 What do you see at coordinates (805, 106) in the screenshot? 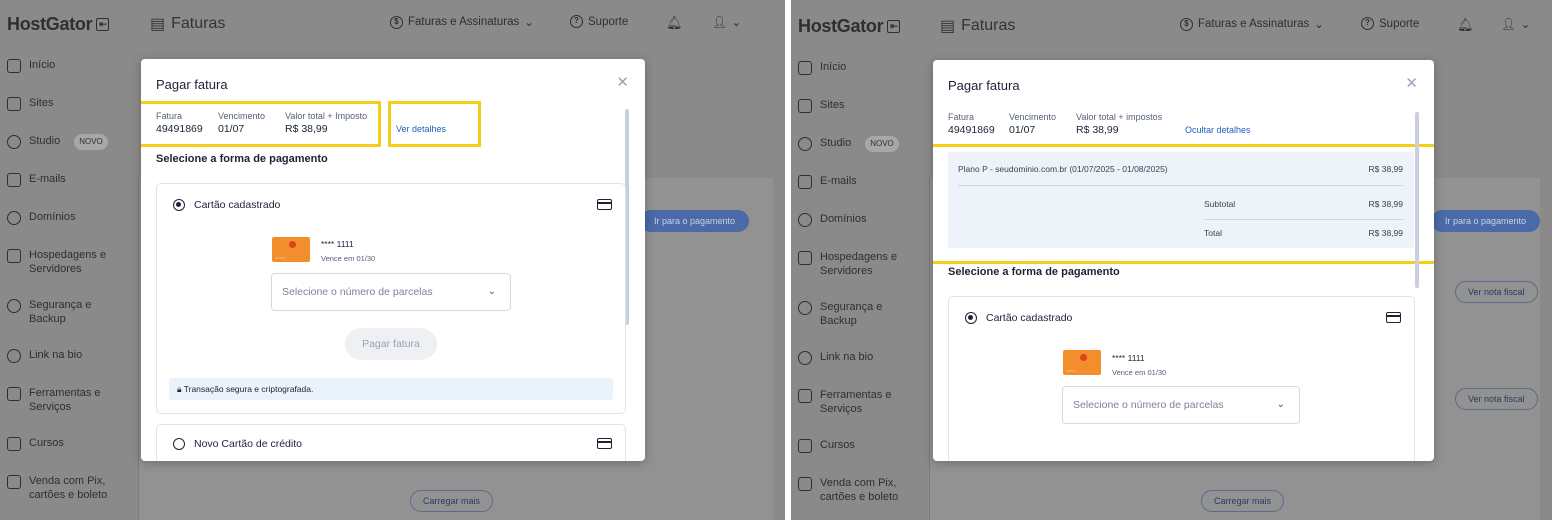
I see `sites-icon` at bounding box center [805, 106].